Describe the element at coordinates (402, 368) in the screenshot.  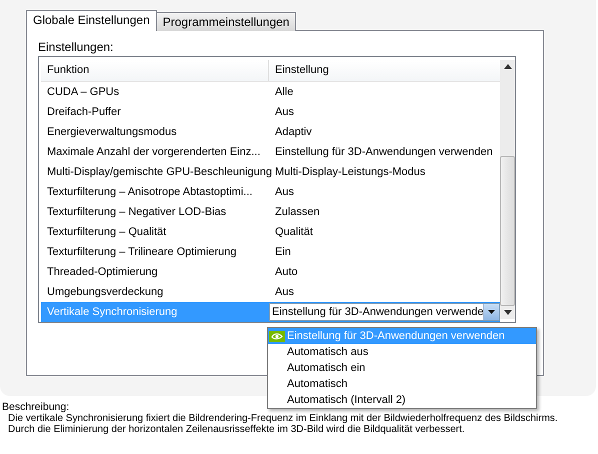
I see `dropdown-option: Automatisch ein` at that location.